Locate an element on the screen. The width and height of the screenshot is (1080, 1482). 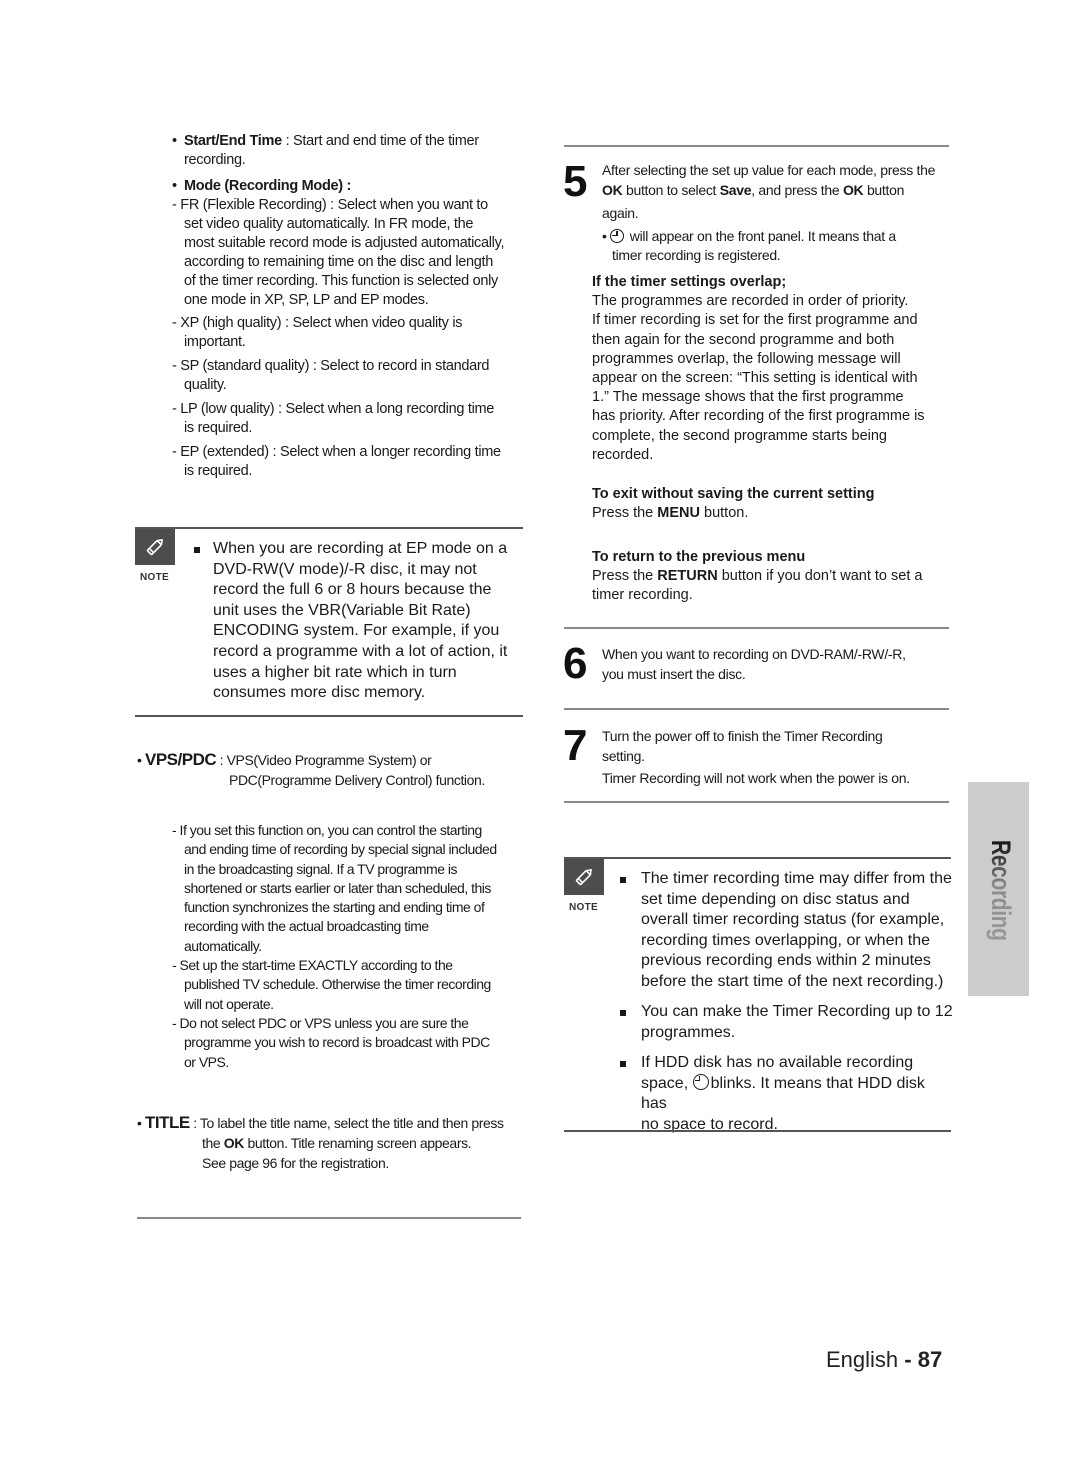
step7-top-divider is located at coordinates (756, 709).